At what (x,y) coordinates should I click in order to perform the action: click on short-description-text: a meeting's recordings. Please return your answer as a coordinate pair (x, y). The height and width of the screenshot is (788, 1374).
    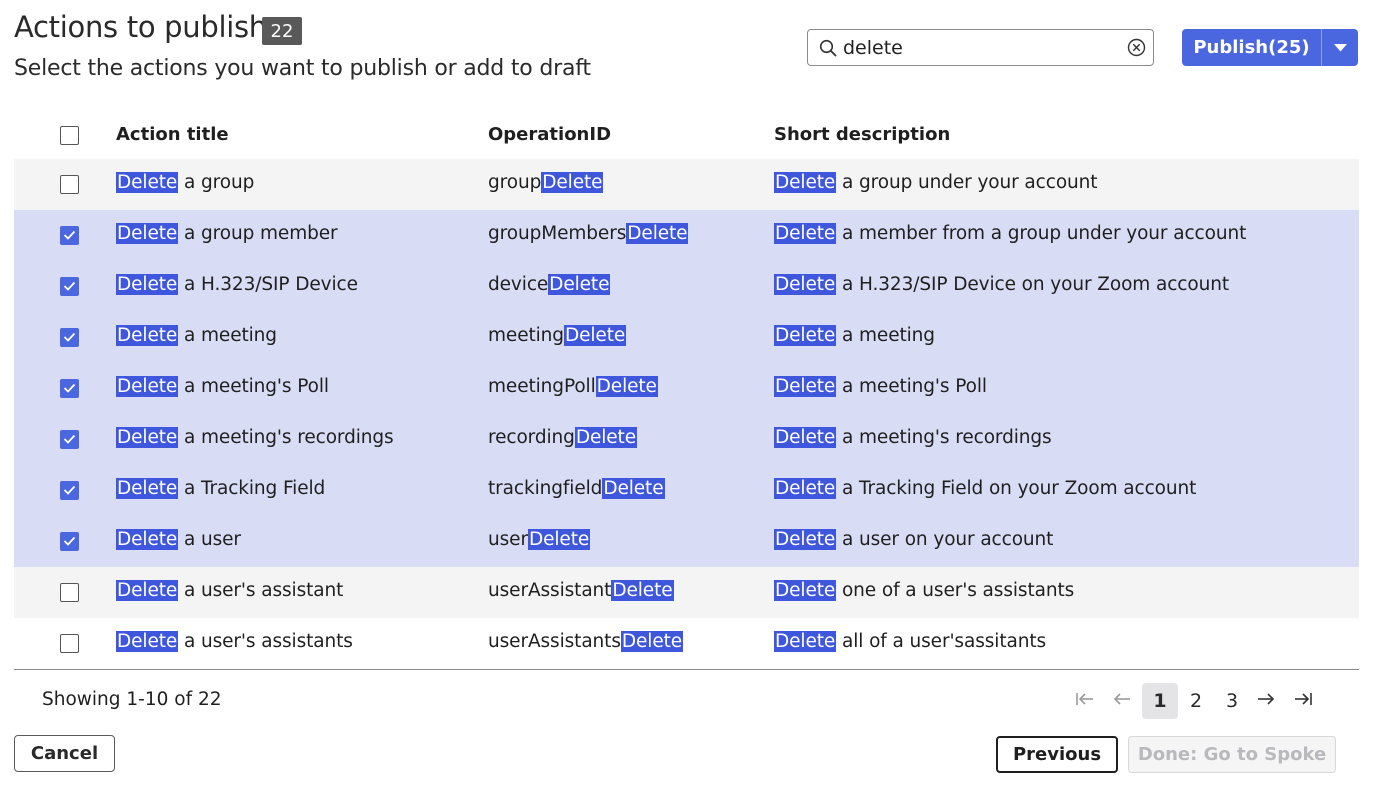
    Looking at the image, I should click on (944, 437).